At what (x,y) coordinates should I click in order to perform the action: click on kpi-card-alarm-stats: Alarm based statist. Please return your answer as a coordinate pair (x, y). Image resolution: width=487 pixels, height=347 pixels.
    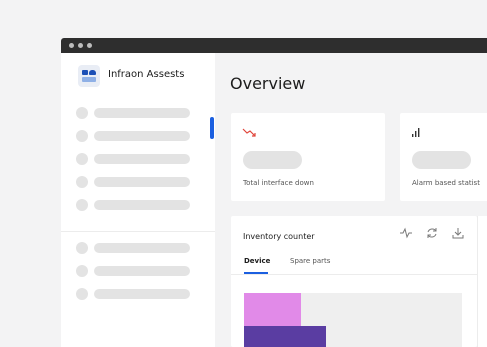
    Looking at the image, I should click on (443, 157).